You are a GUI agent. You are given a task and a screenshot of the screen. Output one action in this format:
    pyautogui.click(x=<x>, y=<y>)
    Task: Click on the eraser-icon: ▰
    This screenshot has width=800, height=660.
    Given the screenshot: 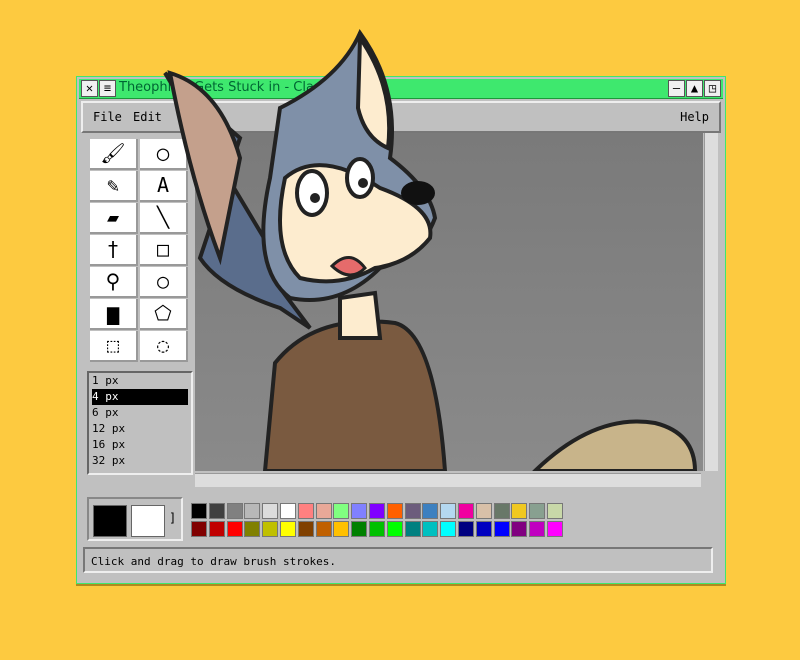 What is the action you would take?
    pyautogui.click(x=113, y=217)
    